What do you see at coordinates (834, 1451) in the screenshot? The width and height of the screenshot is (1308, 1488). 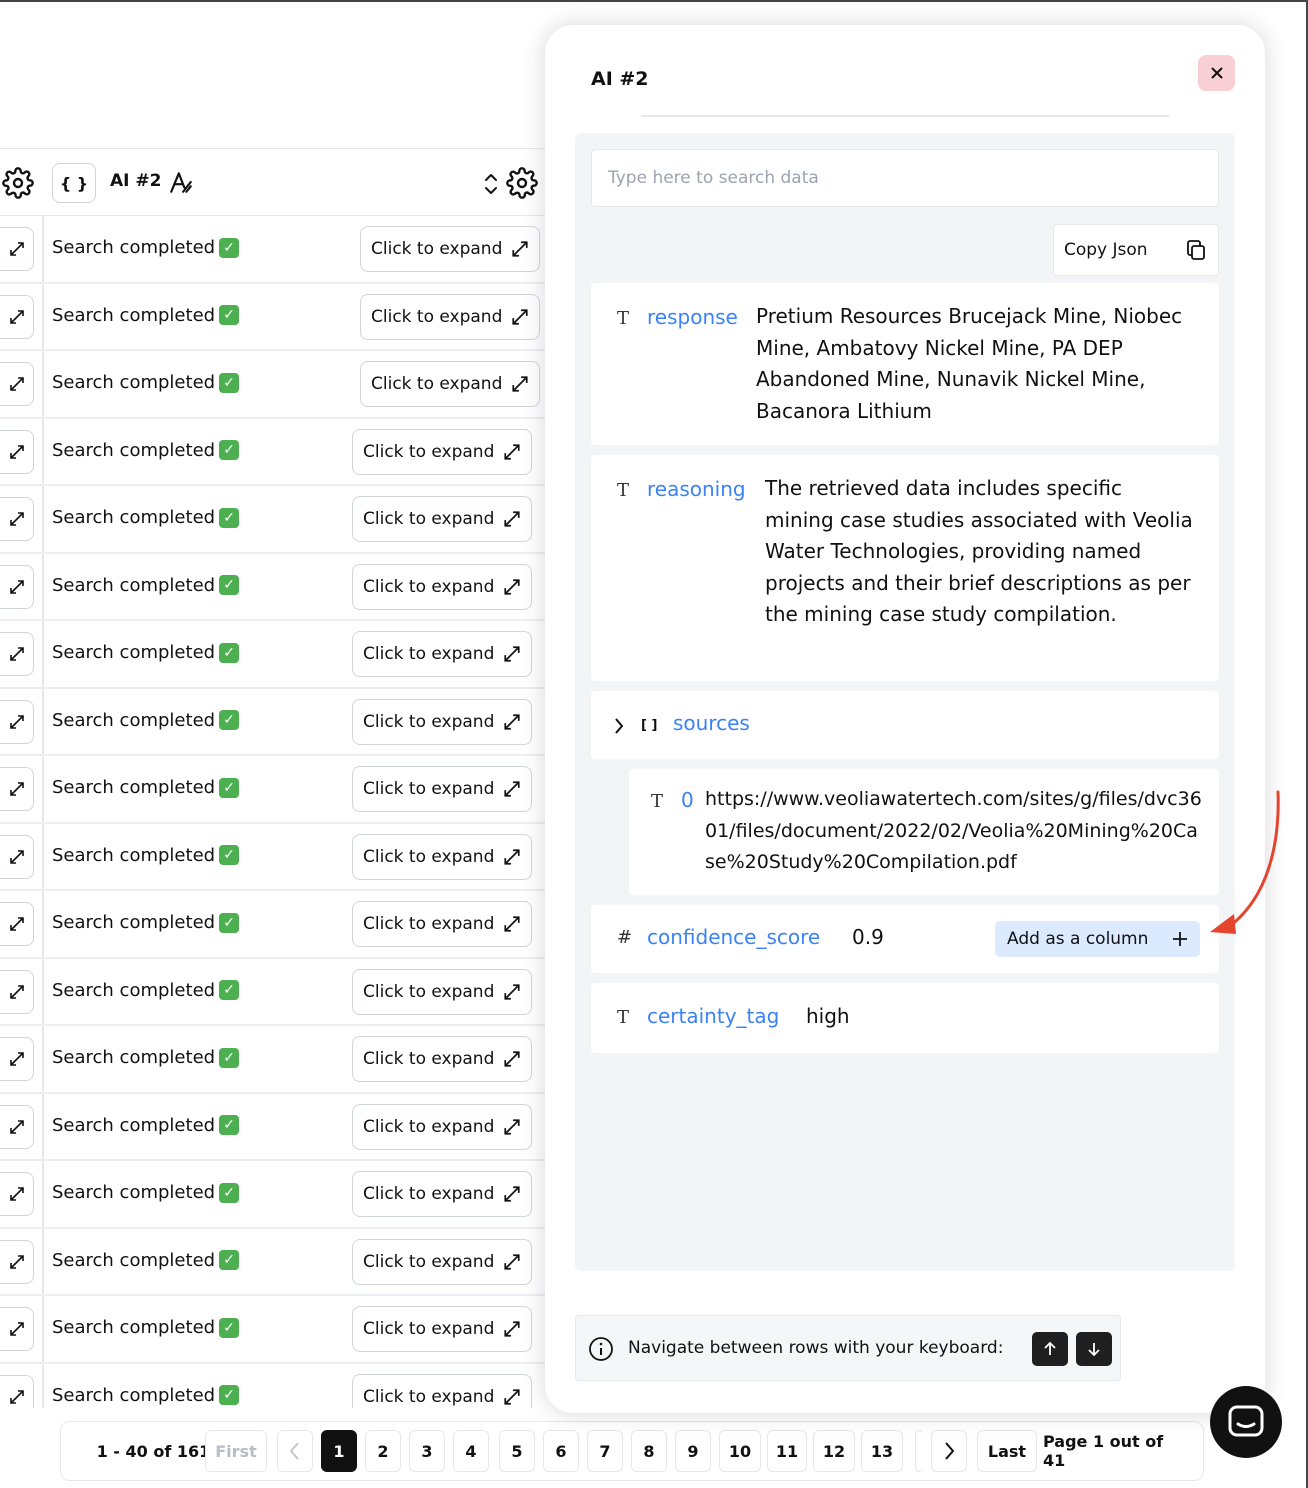 I see `page-12-button: 12` at bounding box center [834, 1451].